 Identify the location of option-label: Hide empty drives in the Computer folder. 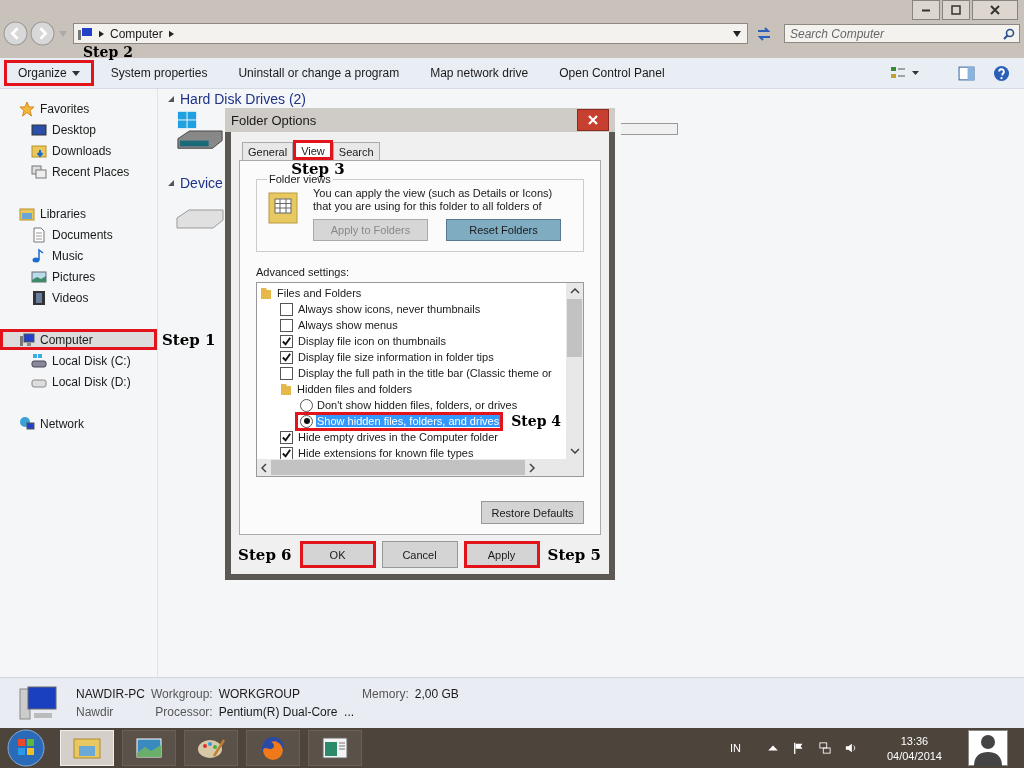
(398, 437).